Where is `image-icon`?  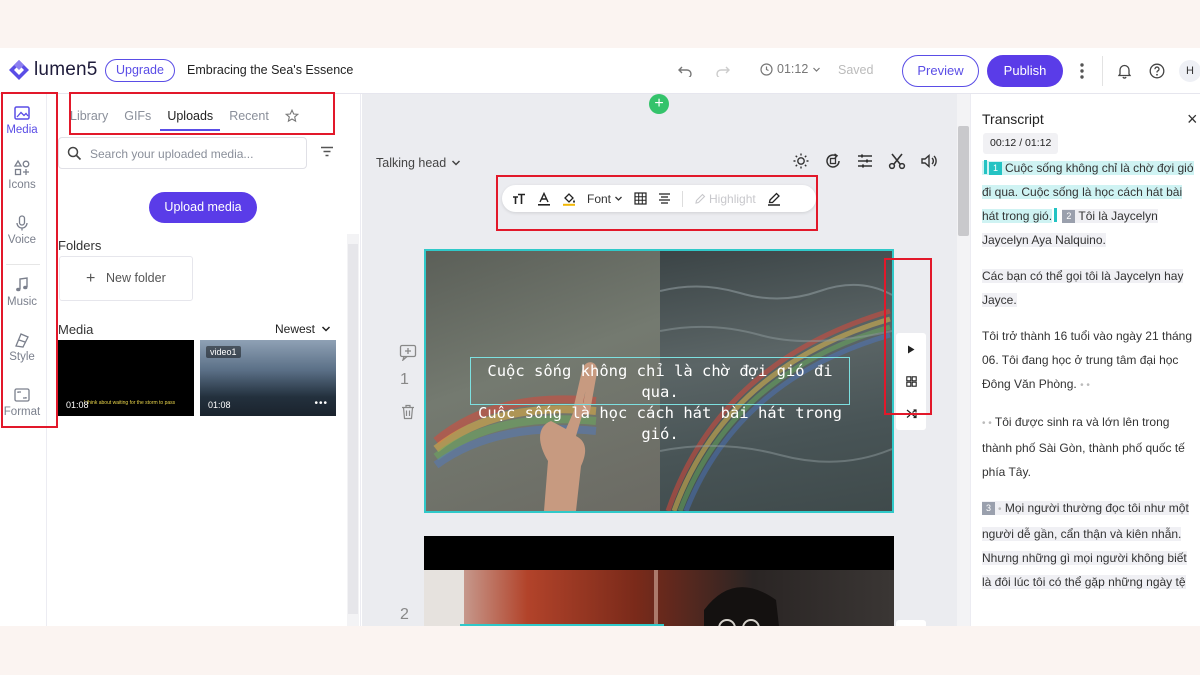
image-icon is located at coordinates (22, 113).